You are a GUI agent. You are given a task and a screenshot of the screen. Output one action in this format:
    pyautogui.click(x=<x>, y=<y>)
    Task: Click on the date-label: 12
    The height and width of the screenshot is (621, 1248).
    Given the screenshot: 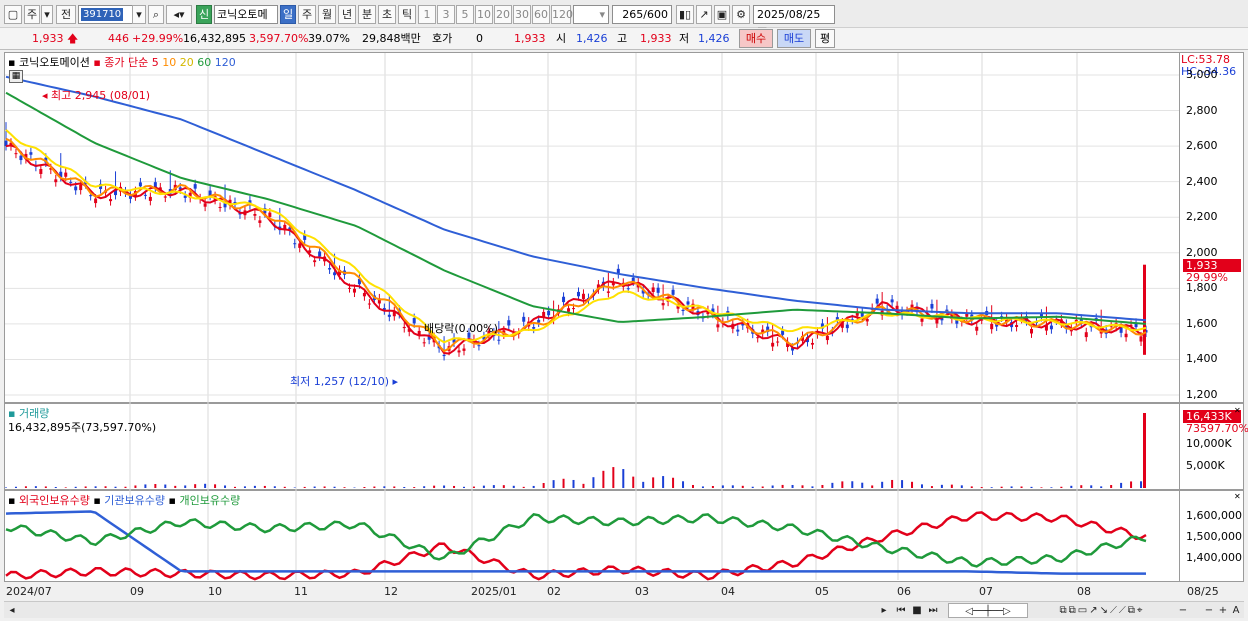 What is the action you would take?
    pyautogui.click(x=391, y=591)
    